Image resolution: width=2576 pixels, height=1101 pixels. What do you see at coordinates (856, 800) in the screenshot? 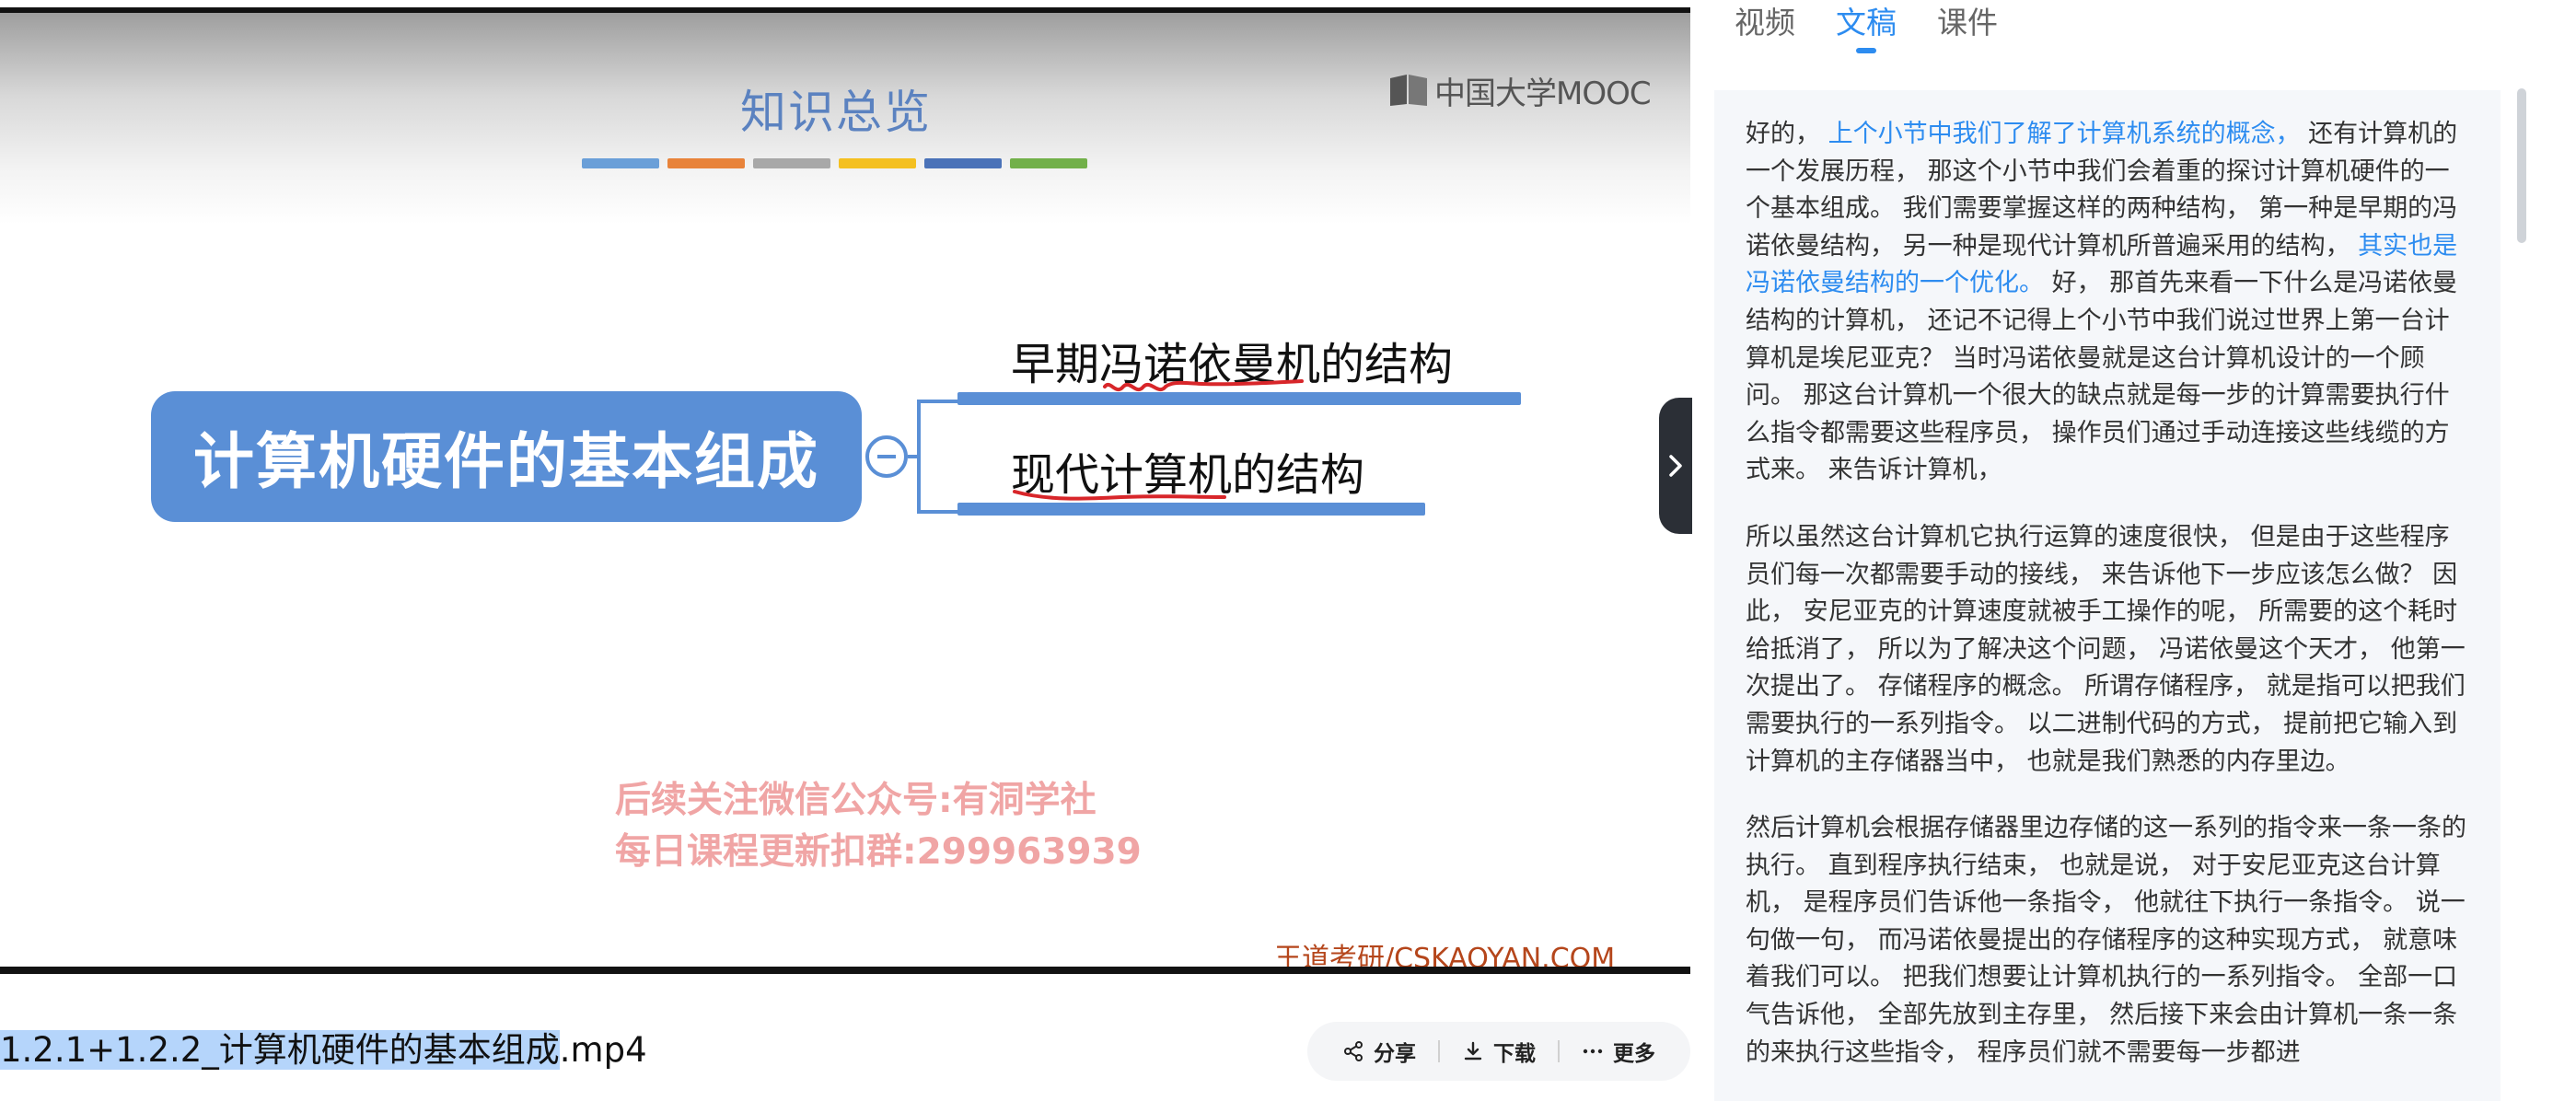
I see `watermark-line: 后续关注微信公众号:有洞学社` at bounding box center [856, 800].